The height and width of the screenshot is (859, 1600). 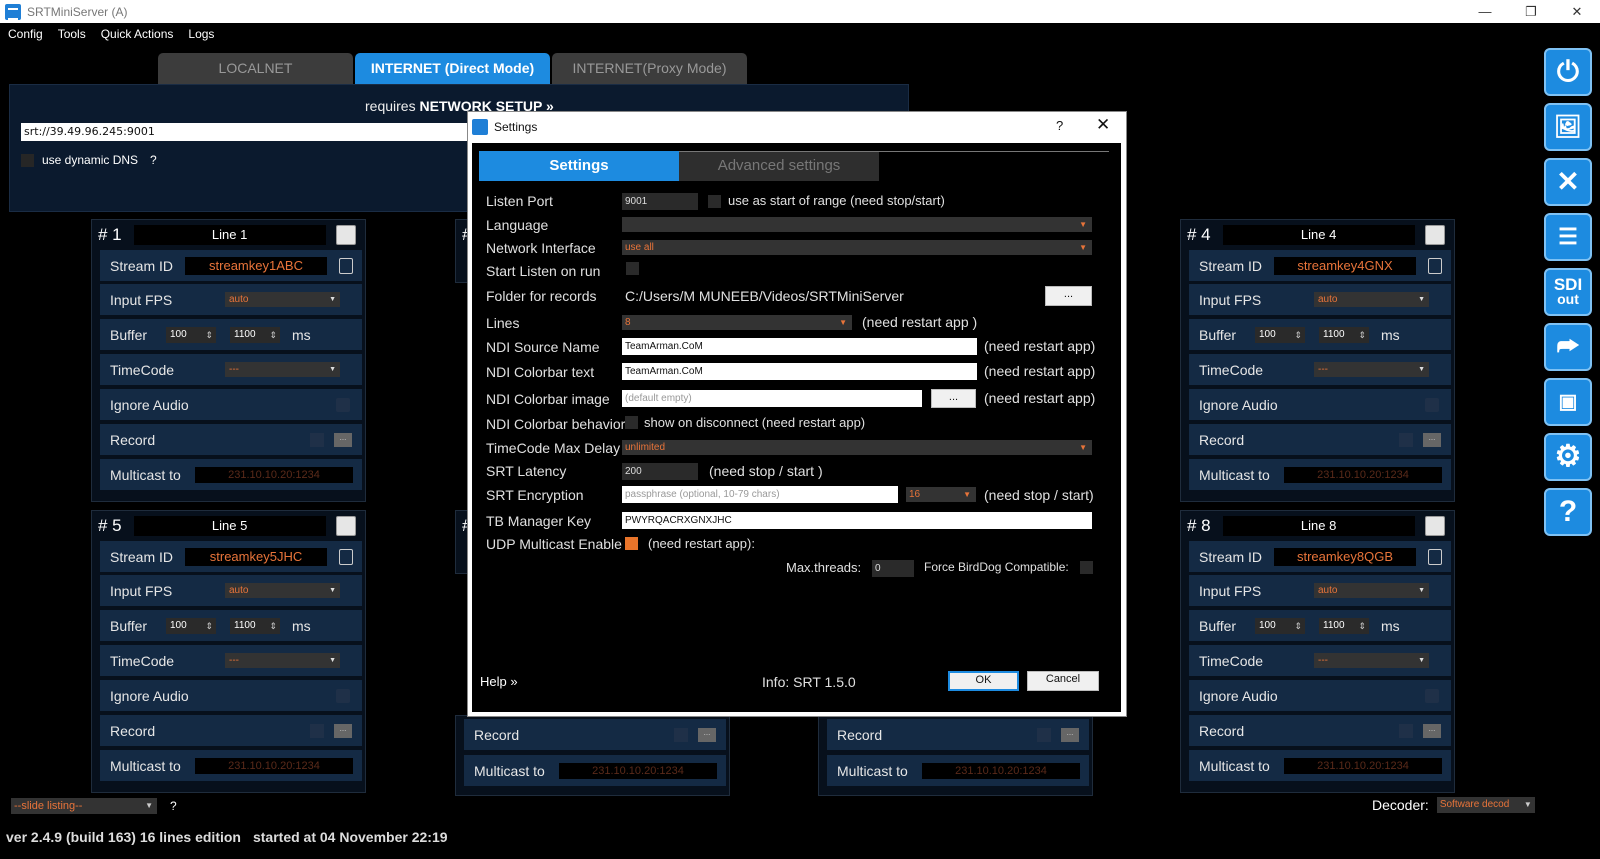 What do you see at coordinates (1345, 556) in the screenshot?
I see `stream-id-field: streamkey8QGB` at bounding box center [1345, 556].